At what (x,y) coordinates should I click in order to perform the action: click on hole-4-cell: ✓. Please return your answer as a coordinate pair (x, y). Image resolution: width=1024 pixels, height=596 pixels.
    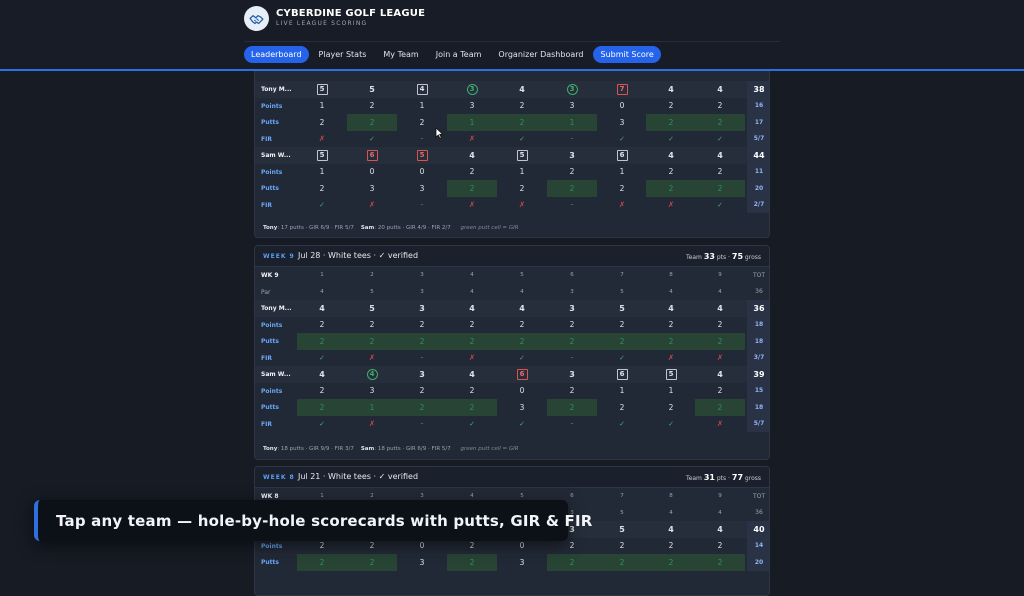
    Looking at the image, I should click on (472, 423).